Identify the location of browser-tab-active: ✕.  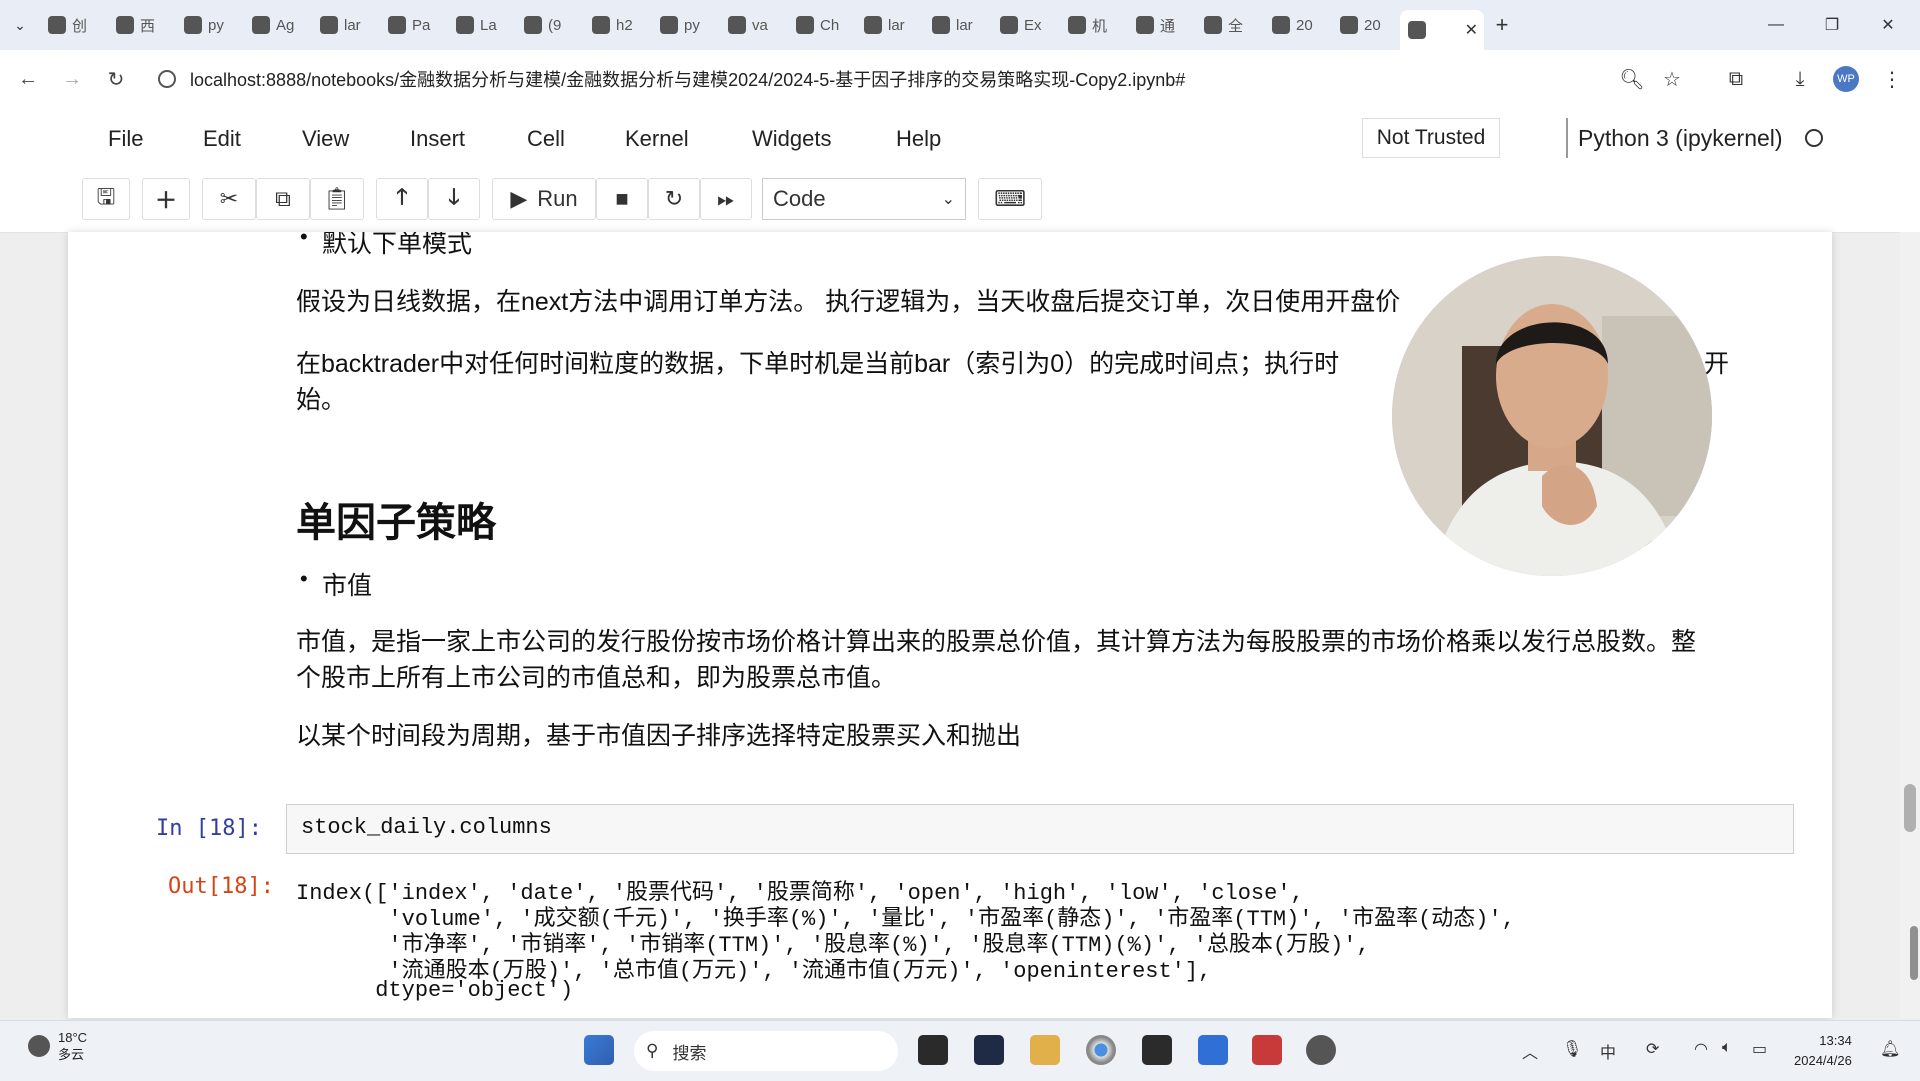
(1442, 30).